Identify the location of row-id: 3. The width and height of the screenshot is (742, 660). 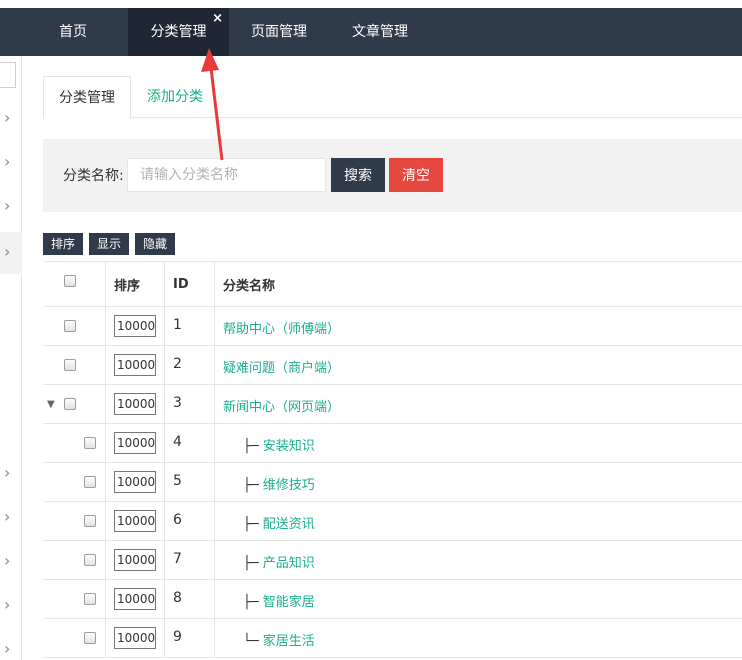
(177, 403).